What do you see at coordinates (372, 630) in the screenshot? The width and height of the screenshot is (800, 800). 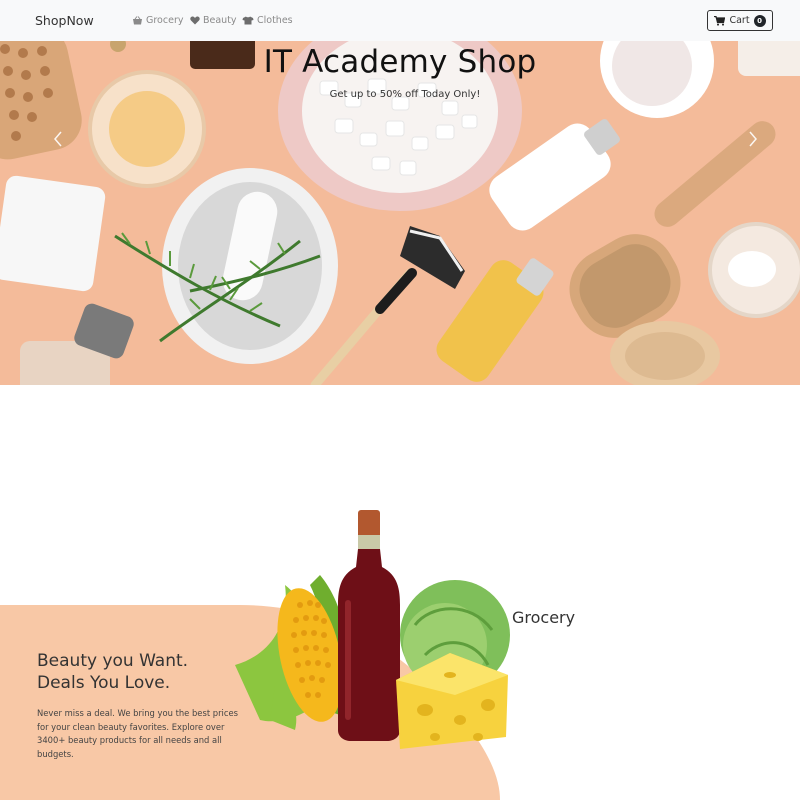 I see `grocery-illustration` at bounding box center [372, 630].